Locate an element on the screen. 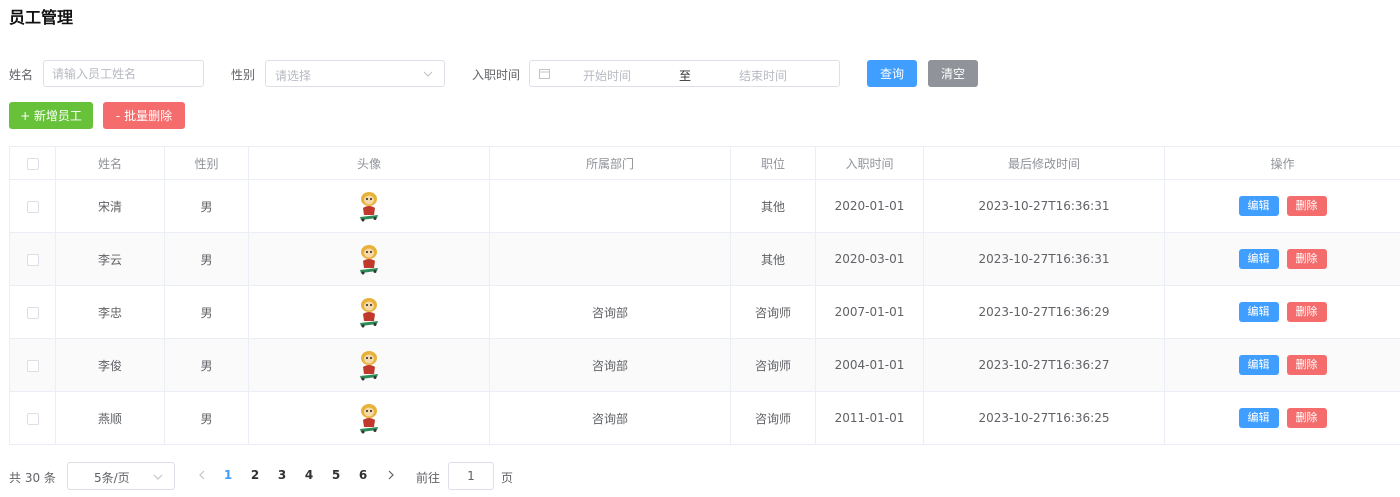  column-header: 姓名 is located at coordinates (110, 163).